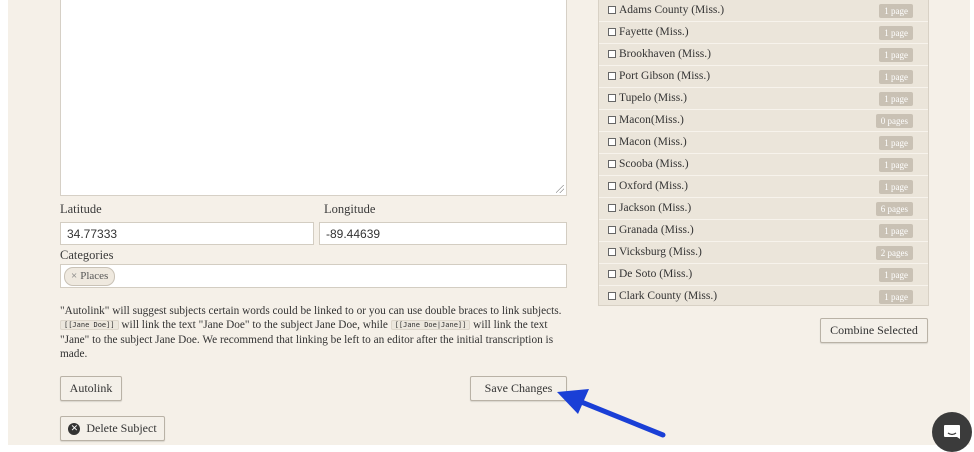 This screenshot has width=974, height=452. I want to click on subject-list-item: Granada (Miss.) 1 page, so click(763, 231).